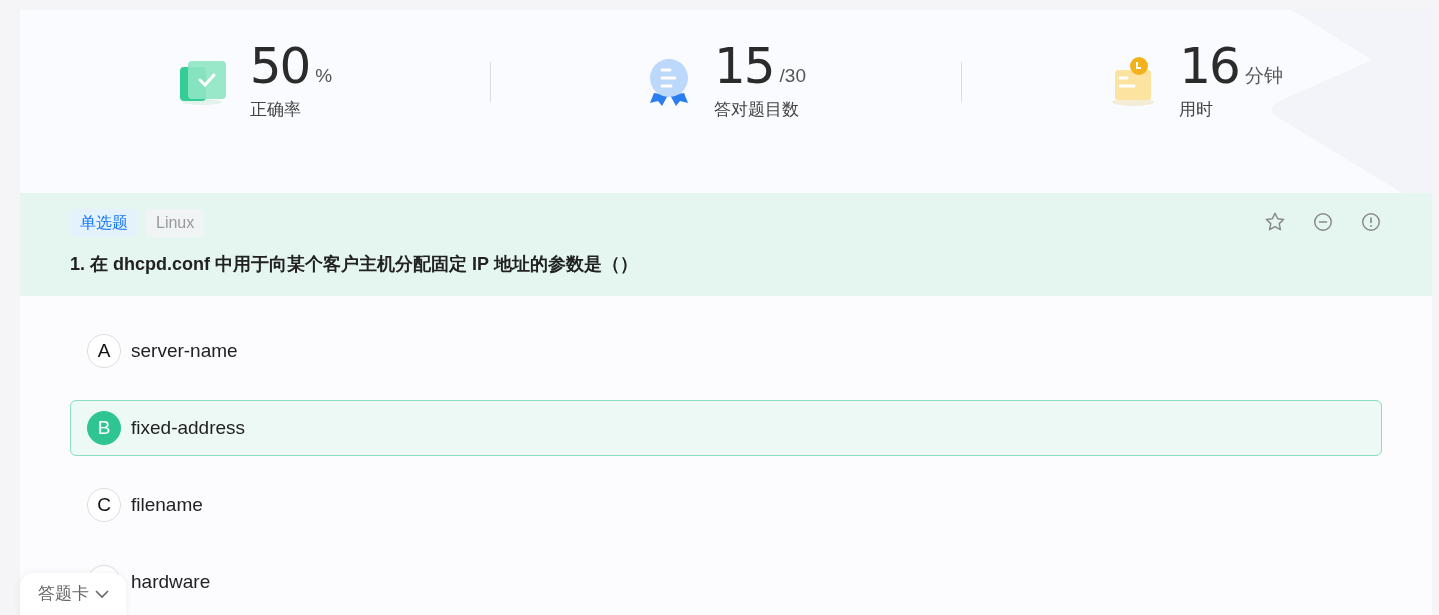 This screenshot has width=1439, height=615. What do you see at coordinates (184, 350) in the screenshot?
I see `option-text: server-name` at bounding box center [184, 350].